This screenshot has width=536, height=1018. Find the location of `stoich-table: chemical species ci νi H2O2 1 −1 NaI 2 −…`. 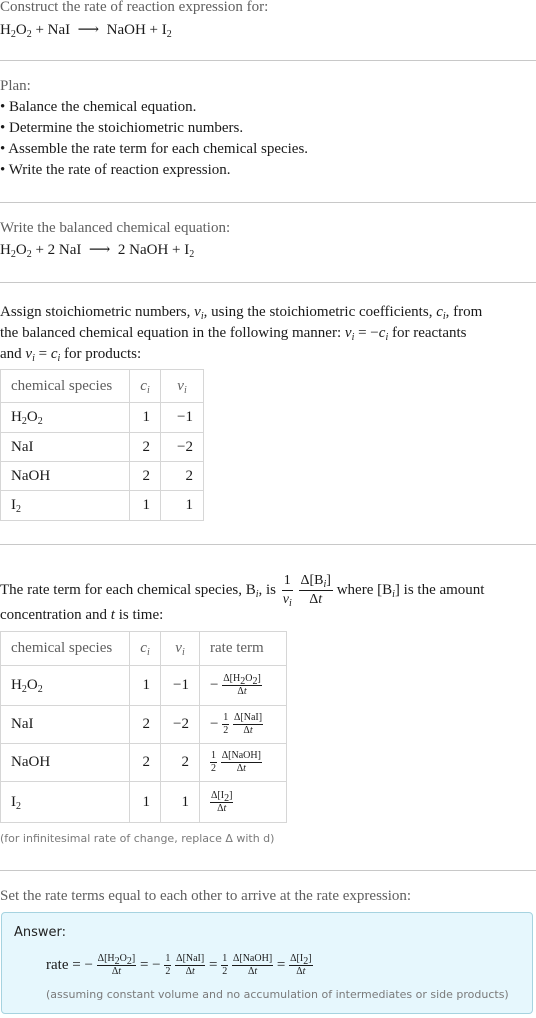

stoich-table: chemical species ci νi H2O2 1 −1 NaI 2 −… is located at coordinates (102, 445).